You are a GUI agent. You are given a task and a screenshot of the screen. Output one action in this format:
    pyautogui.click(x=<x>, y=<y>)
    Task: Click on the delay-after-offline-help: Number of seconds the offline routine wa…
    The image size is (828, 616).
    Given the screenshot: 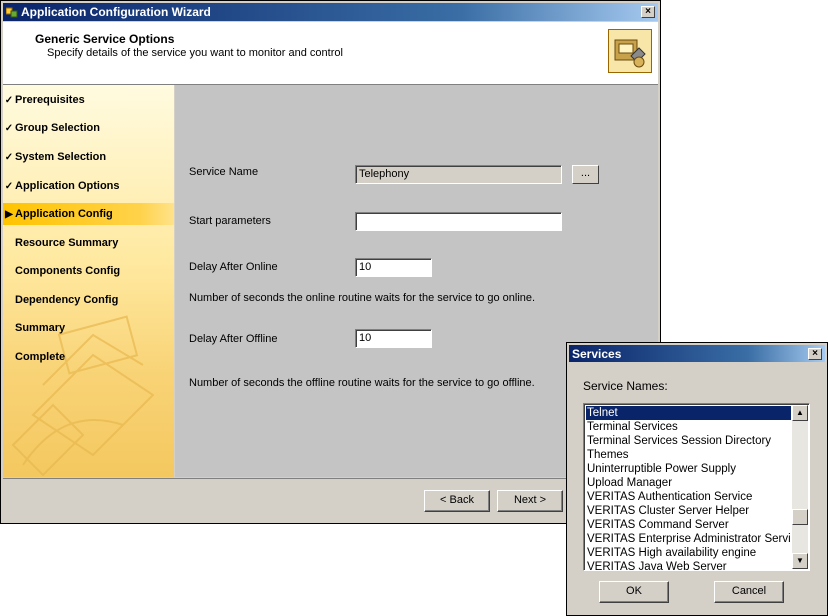 What is the action you would take?
    pyautogui.click(x=362, y=383)
    